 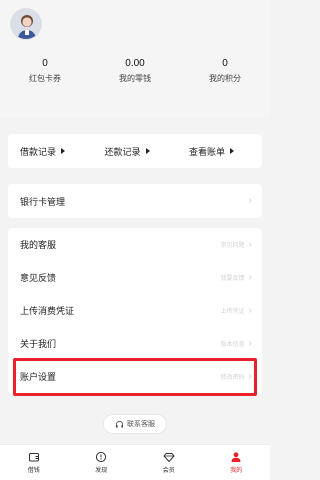 What do you see at coordinates (33, 457) in the screenshot?
I see `wallet-icon` at bounding box center [33, 457].